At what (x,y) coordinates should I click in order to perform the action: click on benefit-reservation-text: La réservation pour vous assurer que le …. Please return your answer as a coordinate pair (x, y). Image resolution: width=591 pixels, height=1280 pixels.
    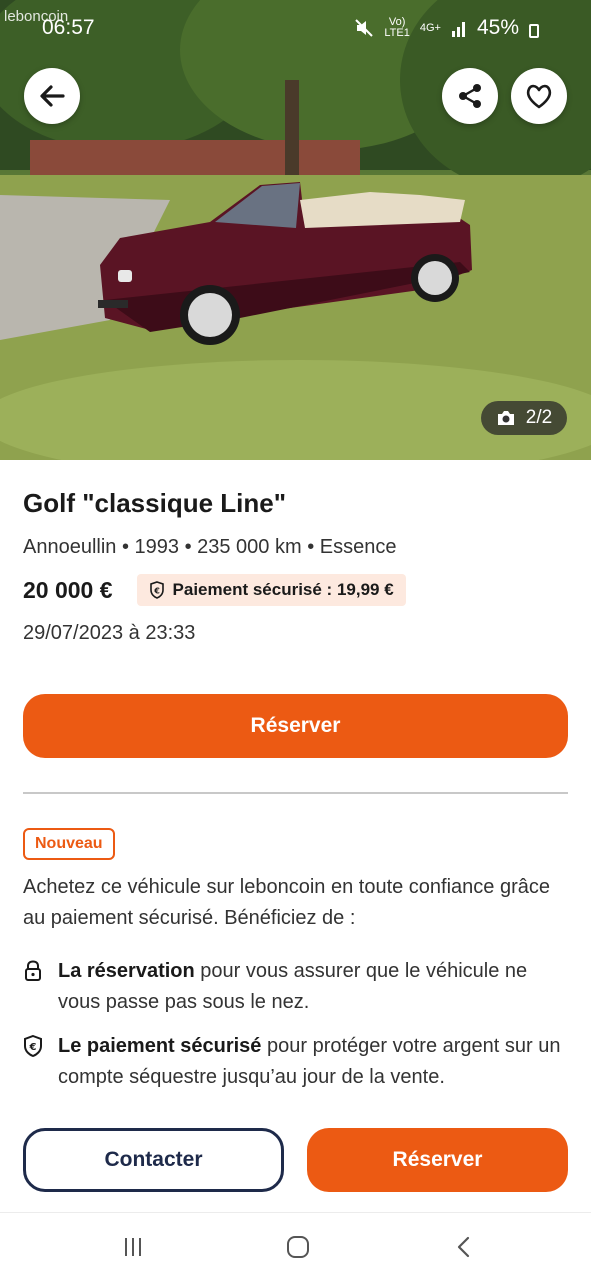
    Looking at the image, I should click on (313, 987).